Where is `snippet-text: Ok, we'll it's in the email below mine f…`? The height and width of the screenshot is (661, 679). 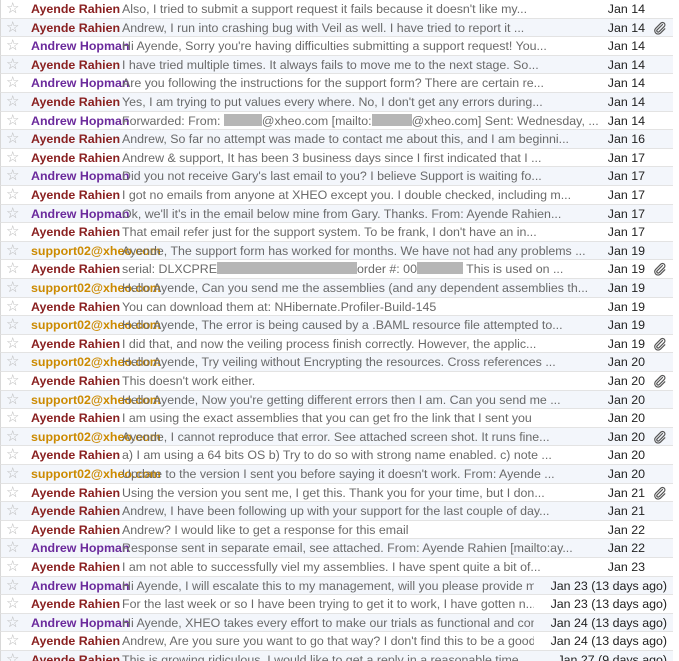 snippet-text: Ok, we'll it's in the email below mine f… is located at coordinates (342, 213).